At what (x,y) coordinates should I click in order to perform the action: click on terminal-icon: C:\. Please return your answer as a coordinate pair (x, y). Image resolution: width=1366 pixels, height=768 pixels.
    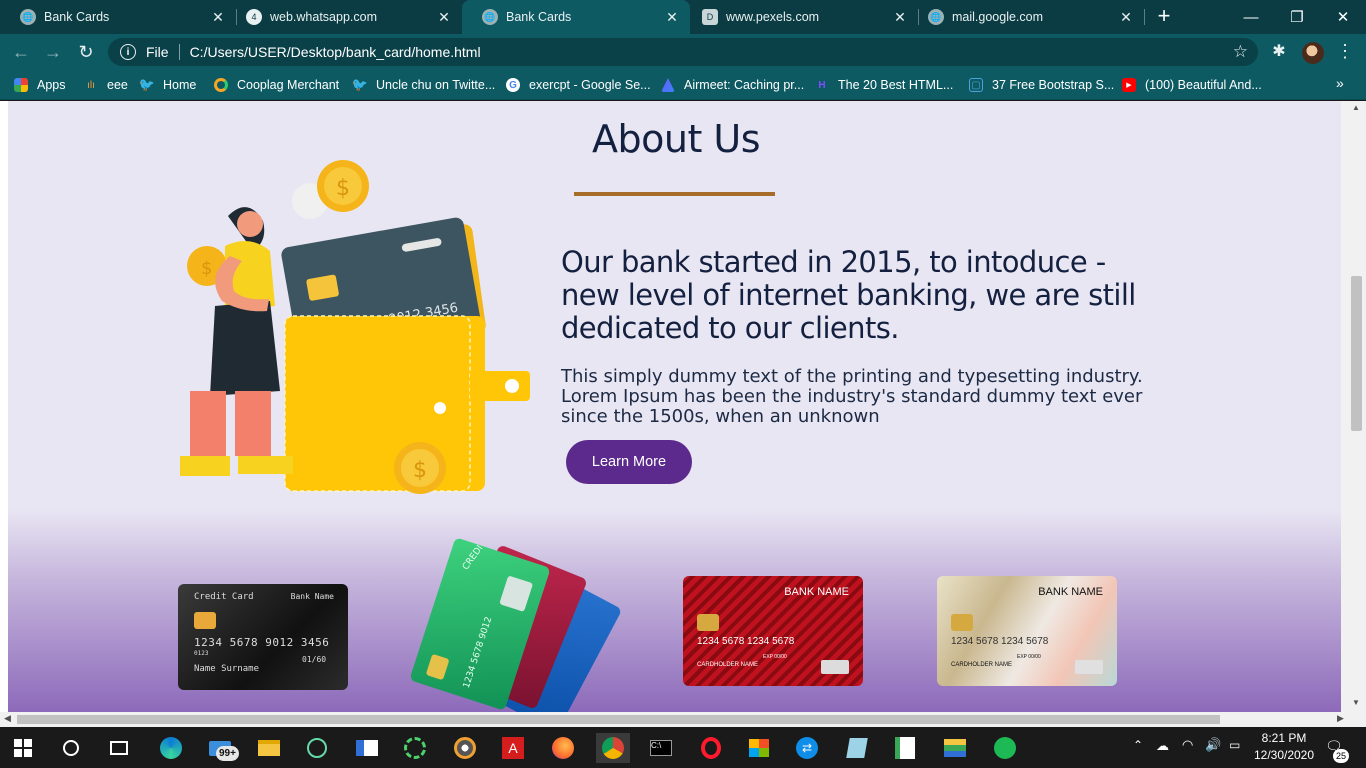
    Looking at the image, I should click on (661, 748).